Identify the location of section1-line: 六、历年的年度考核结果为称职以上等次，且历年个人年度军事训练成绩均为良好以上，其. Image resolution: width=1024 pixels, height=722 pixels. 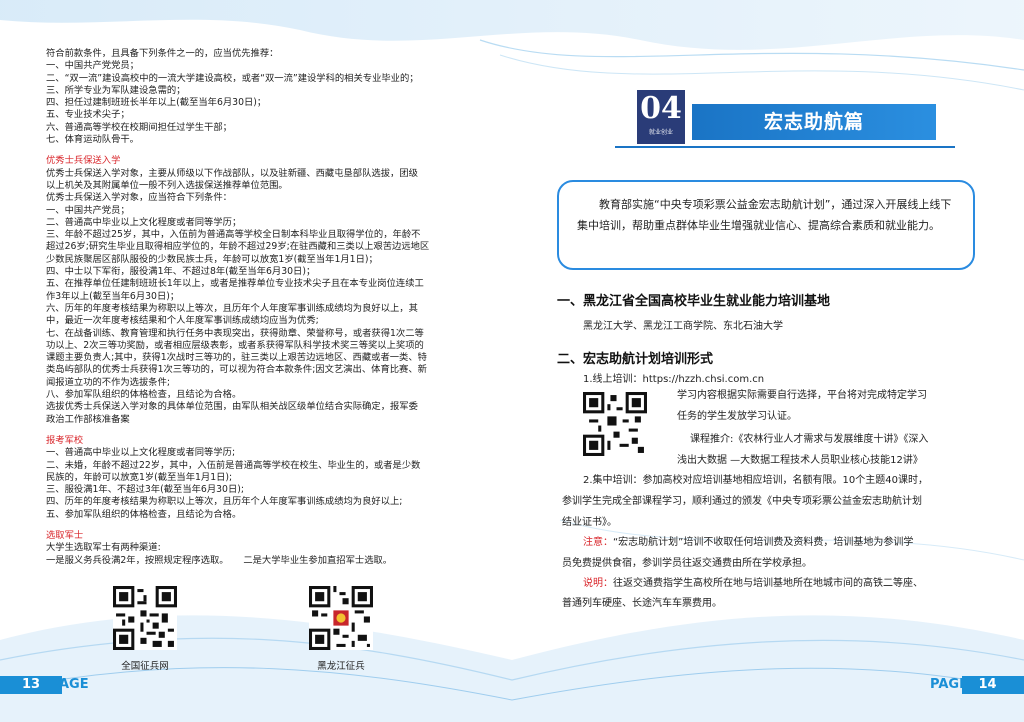
(232, 308).